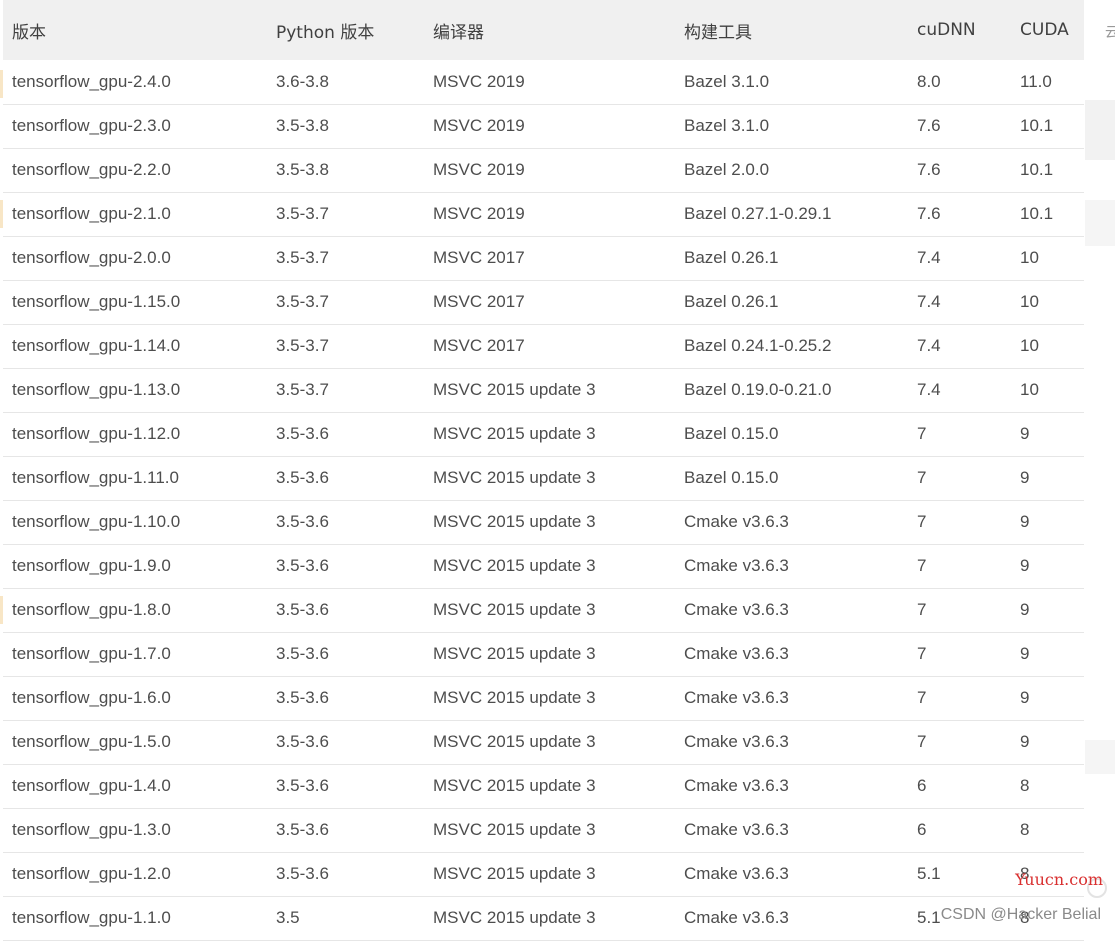  Describe the element at coordinates (1044, 30) in the screenshot. I see `header-cuda: CUDA` at that location.